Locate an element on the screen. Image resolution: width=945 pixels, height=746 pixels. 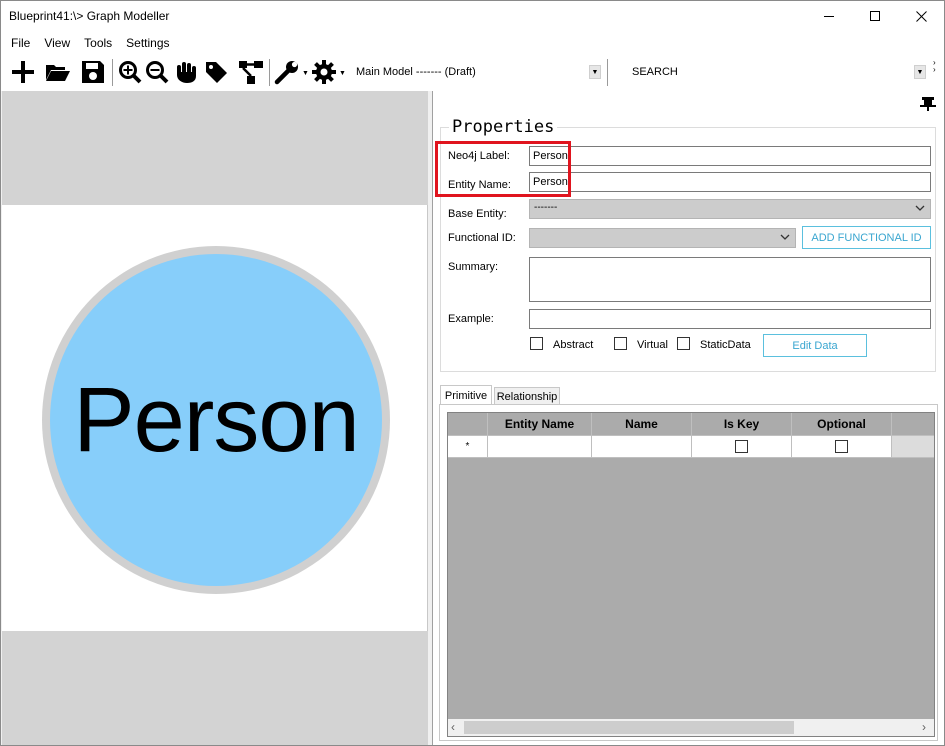
row-header-new: * is located at coordinates (468, 447).